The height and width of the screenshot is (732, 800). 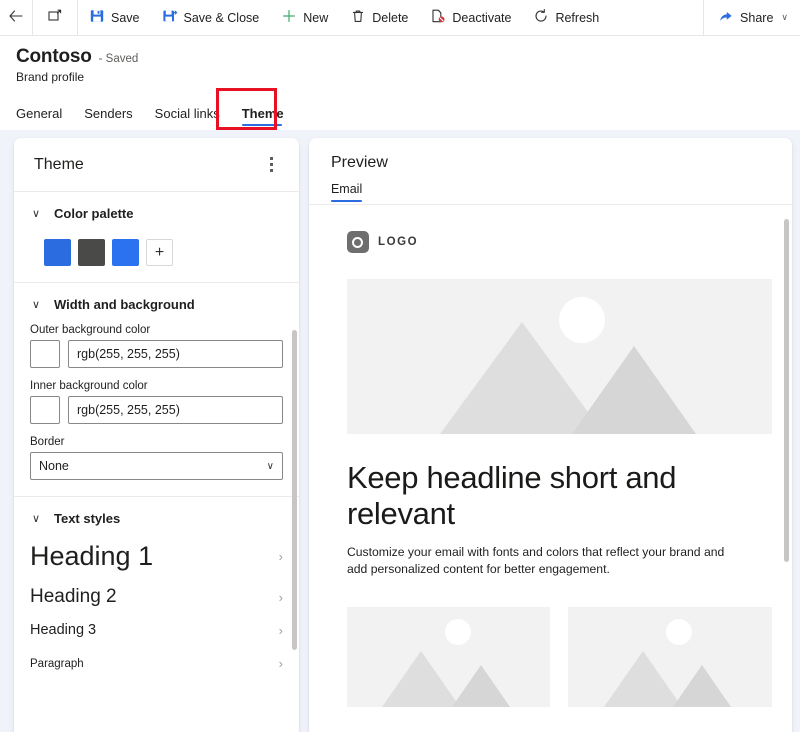 What do you see at coordinates (164, 556) in the screenshot?
I see `text-style-heading-1: Heading 1 ›` at bounding box center [164, 556].